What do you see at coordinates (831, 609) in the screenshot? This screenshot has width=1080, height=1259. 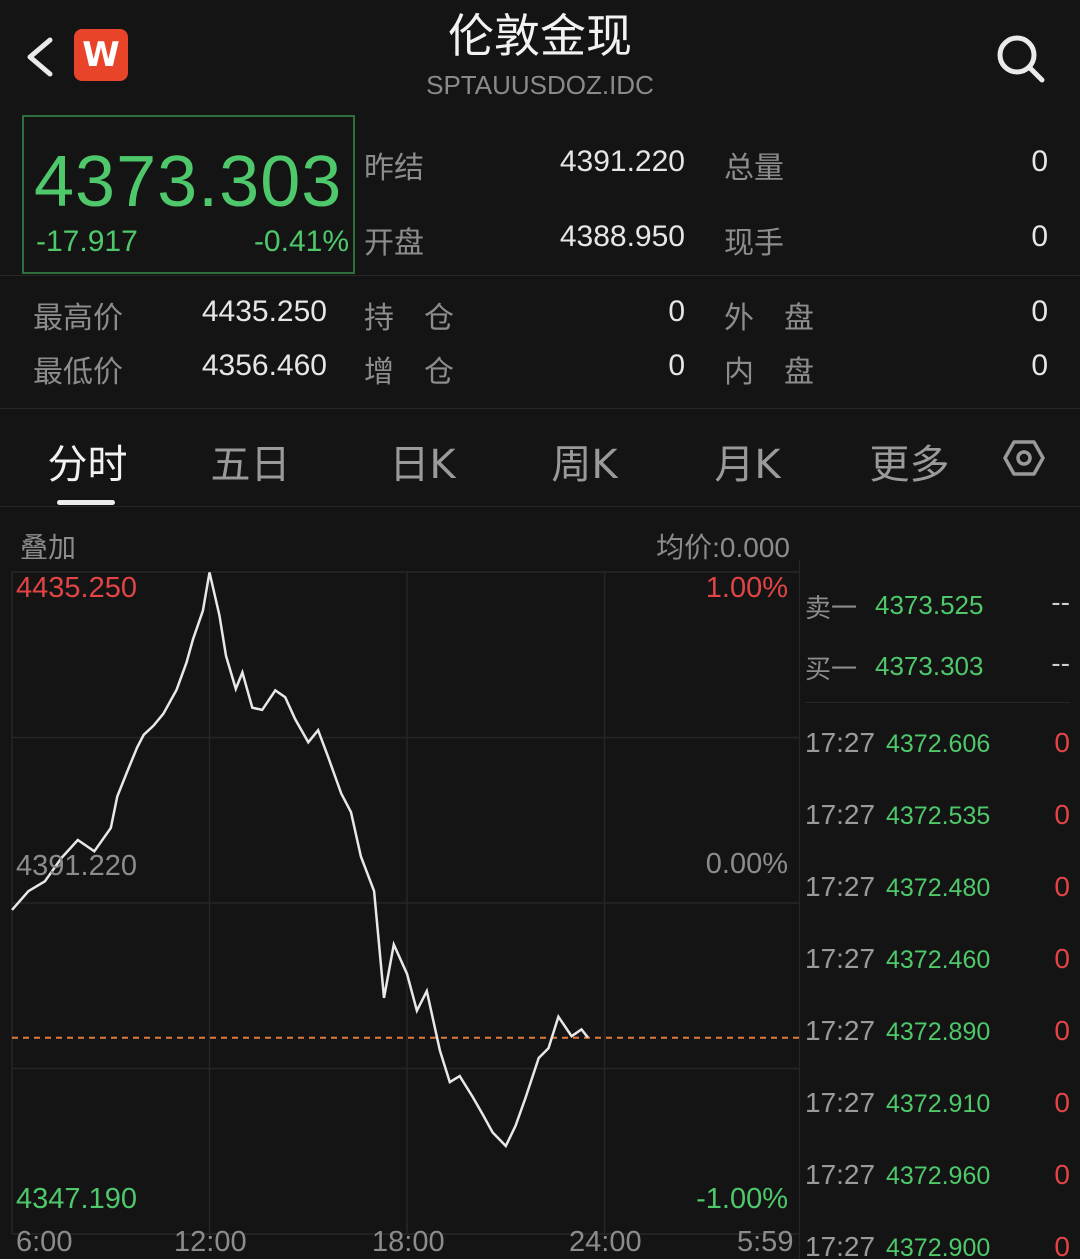 I see `ask-label: 卖一` at bounding box center [831, 609].